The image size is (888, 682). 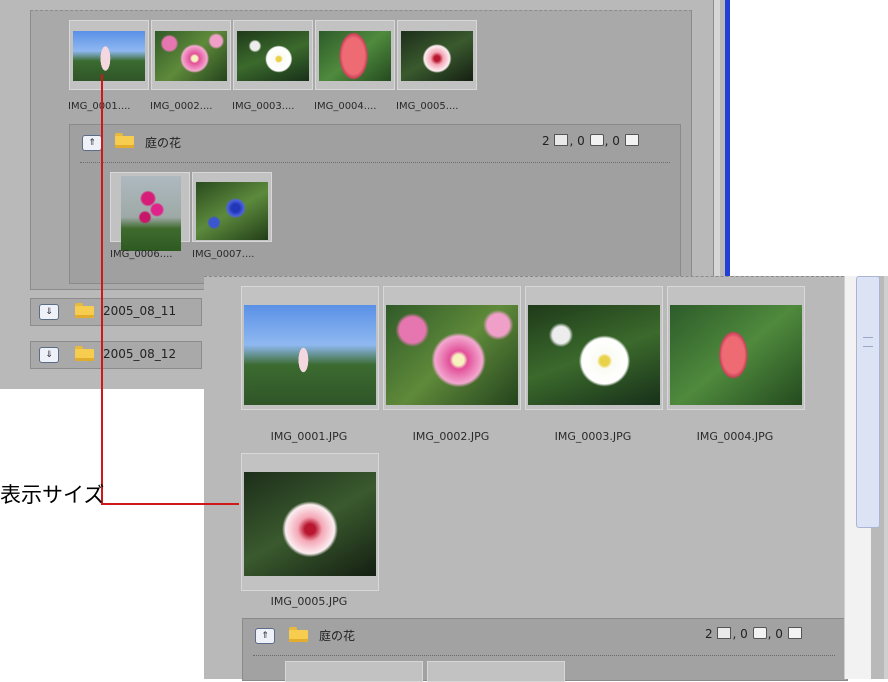 What do you see at coordinates (309, 436) in the screenshot?
I see `thumbnail-caption: IMG_0001.JPG` at bounding box center [309, 436].